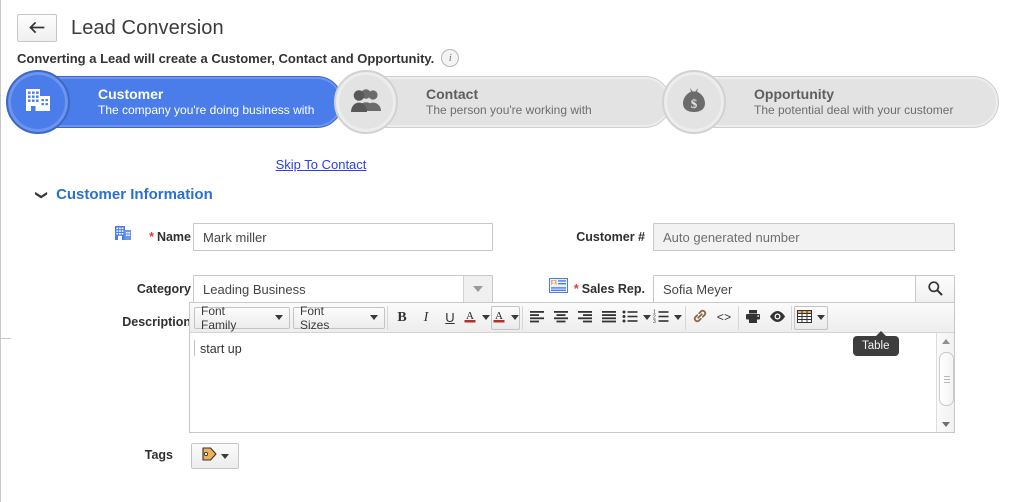 This screenshot has height=502, width=1010. What do you see at coordinates (654, 321) in the screenshot?
I see `svg-text: 3` at bounding box center [654, 321].